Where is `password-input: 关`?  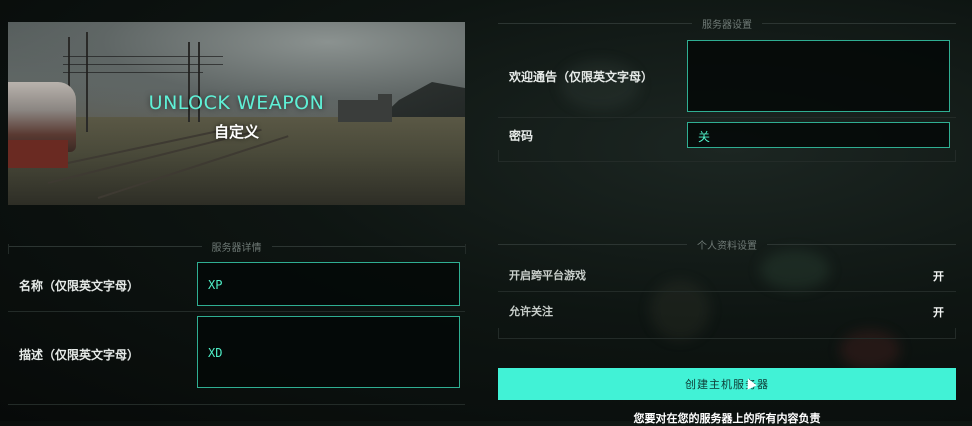
password-input: 关 is located at coordinates (818, 135).